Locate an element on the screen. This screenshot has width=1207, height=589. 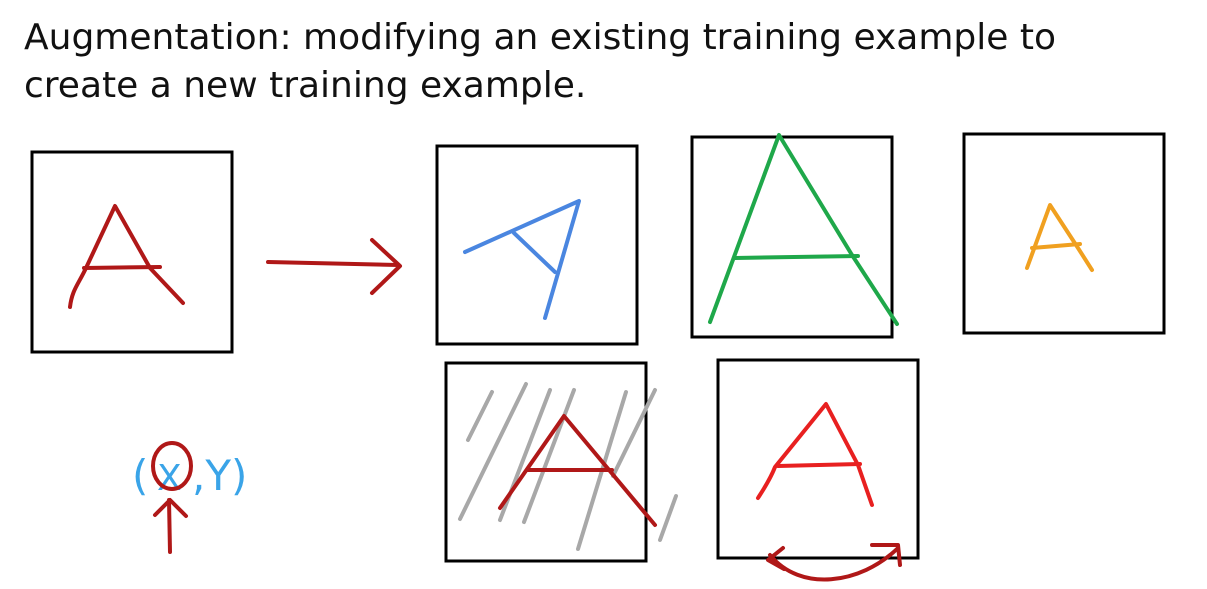
panel-original-frame is located at coordinates (132, 252).